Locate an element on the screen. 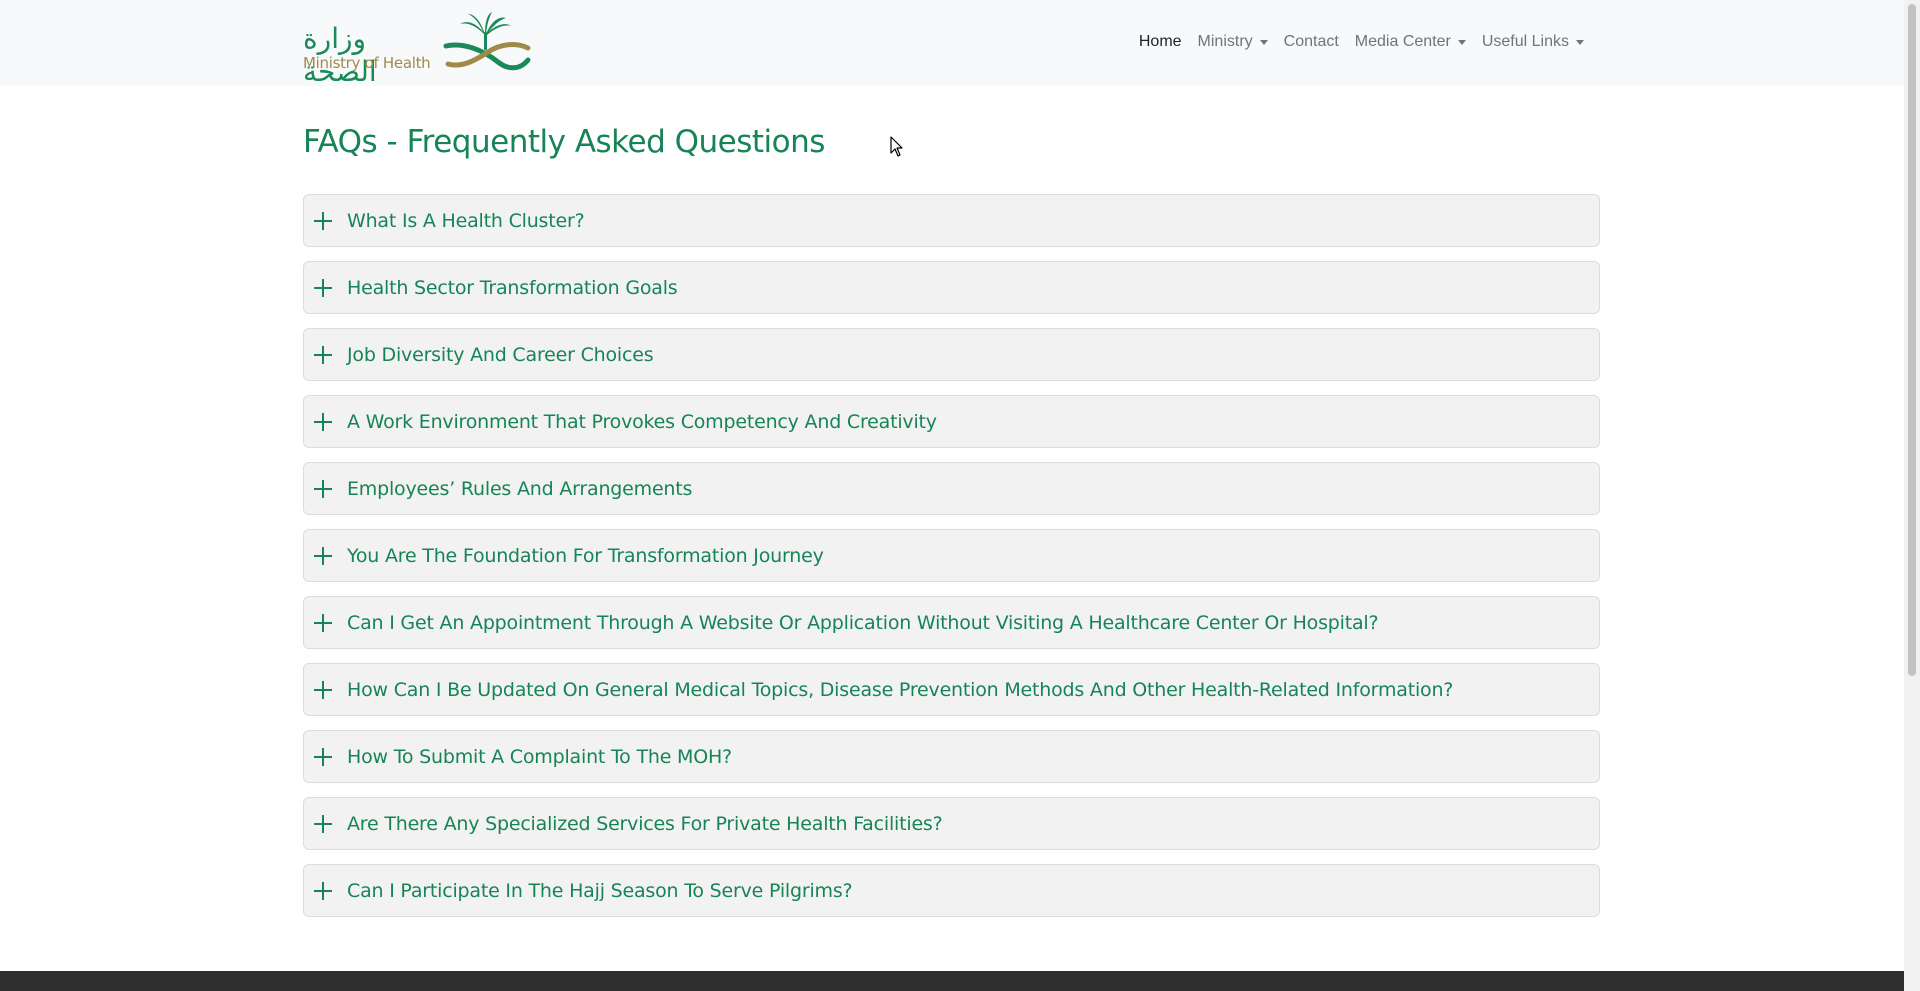 The width and height of the screenshot is (1920, 991). nav-contact-label: Contact is located at coordinates (1311, 41).